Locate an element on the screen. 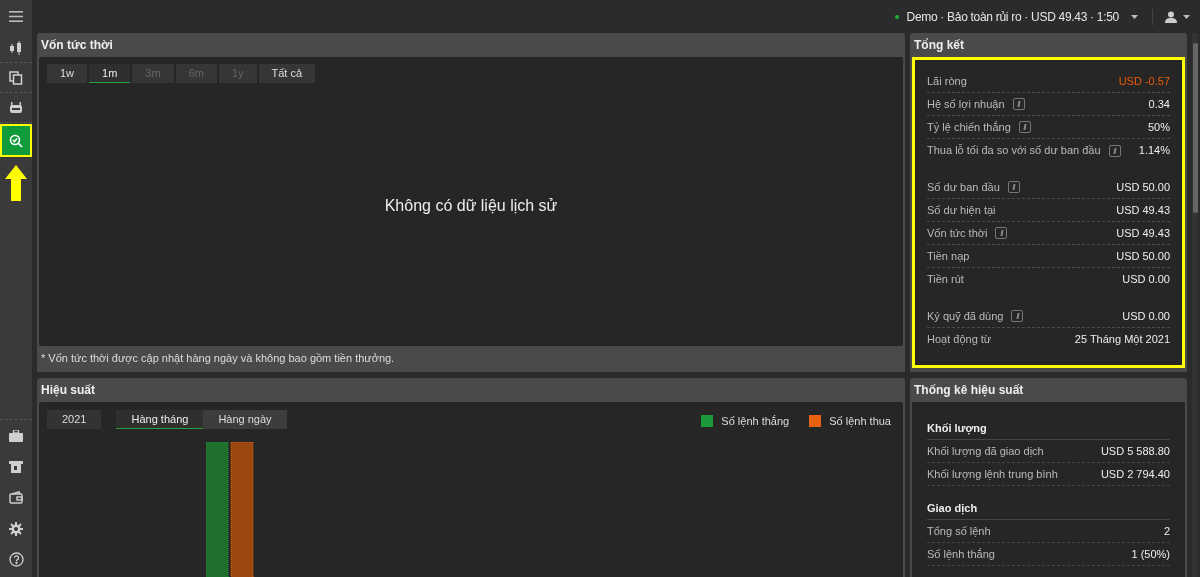 Image resolution: width=1200 pixels, height=577 pixels. section-heading: Giao dịch is located at coordinates (1048, 509).